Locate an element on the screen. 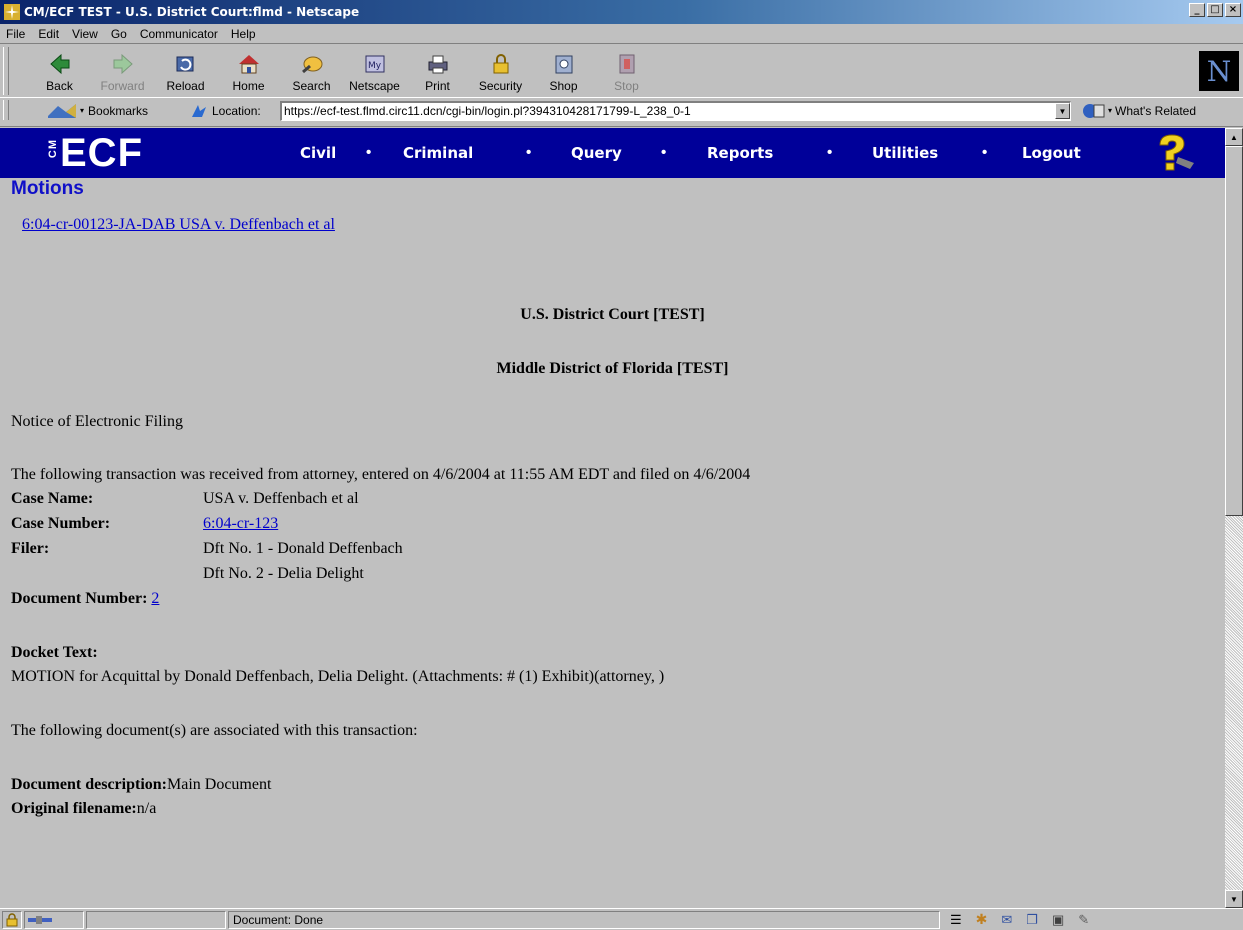 Image resolution: width=1243 pixels, height=930 pixels. my-netscape-icon: My is located at coordinates (375, 64).